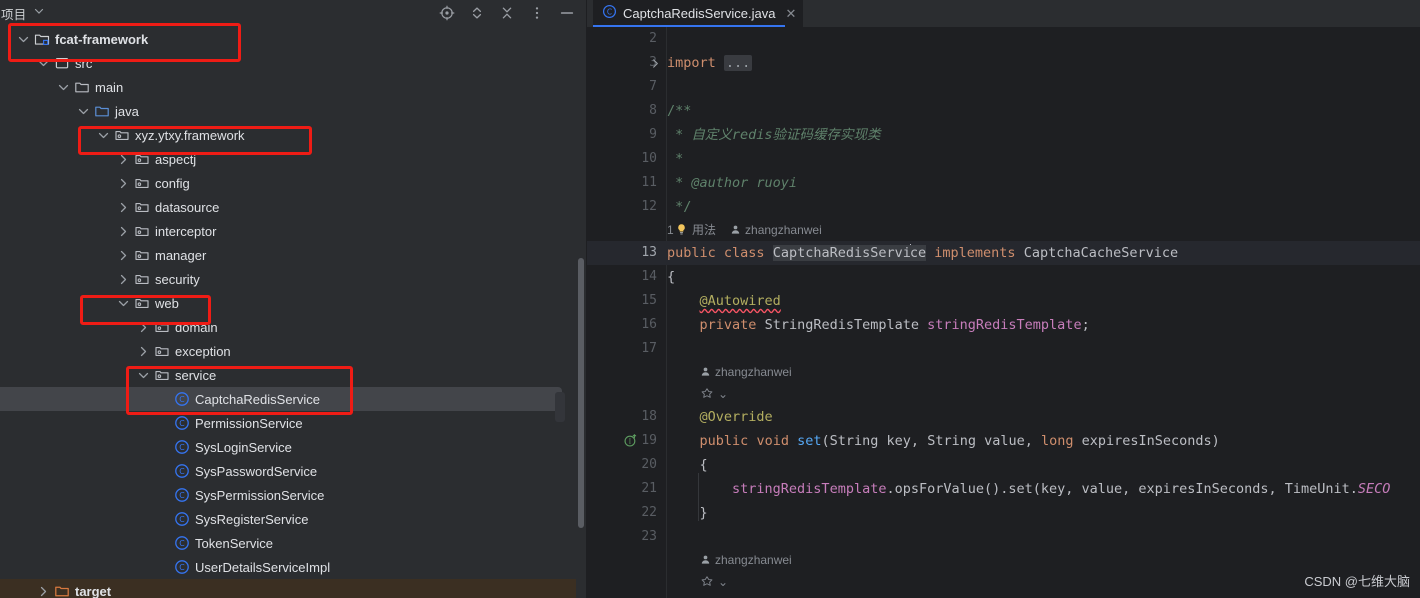 Image resolution: width=1420 pixels, height=598 pixels. Describe the element at coordinates (1003, 417) in the screenshot. I see `code-line-18: 18 @Override` at that location.